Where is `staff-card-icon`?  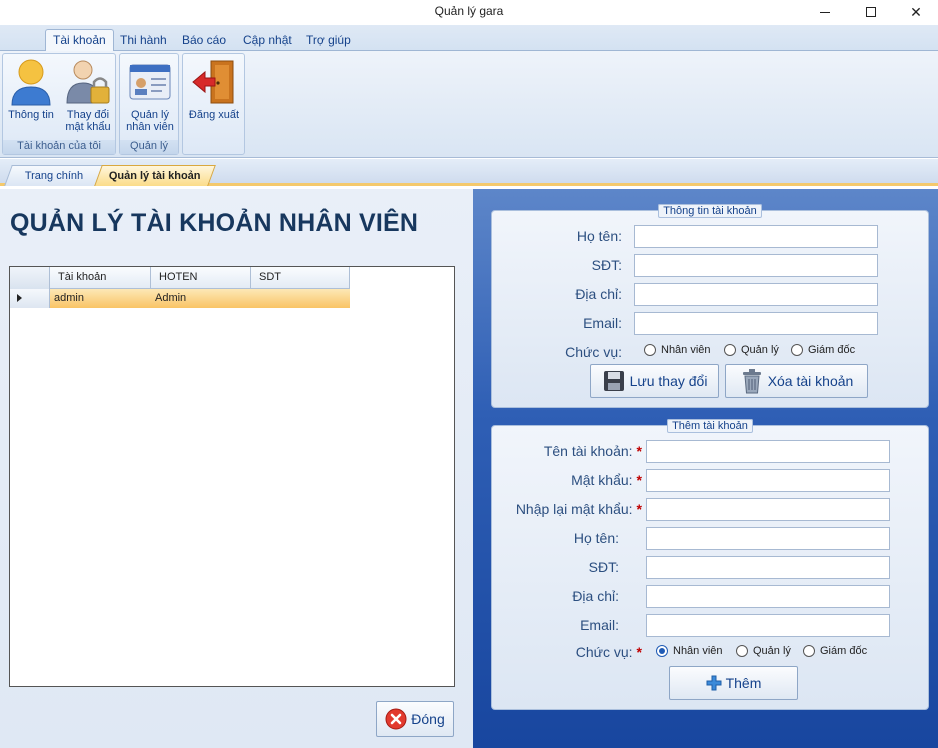
staff-card-icon is located at coordinates (150, 82).